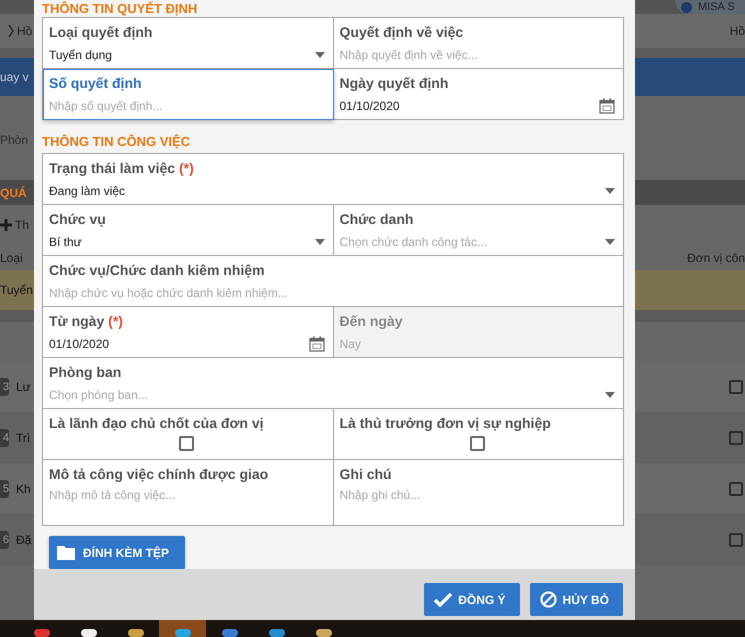 The width and height of the screenshot is (745, 637). I want to click on attach-button: ĐÍNH KÈM TỆP, so click(117, 552).